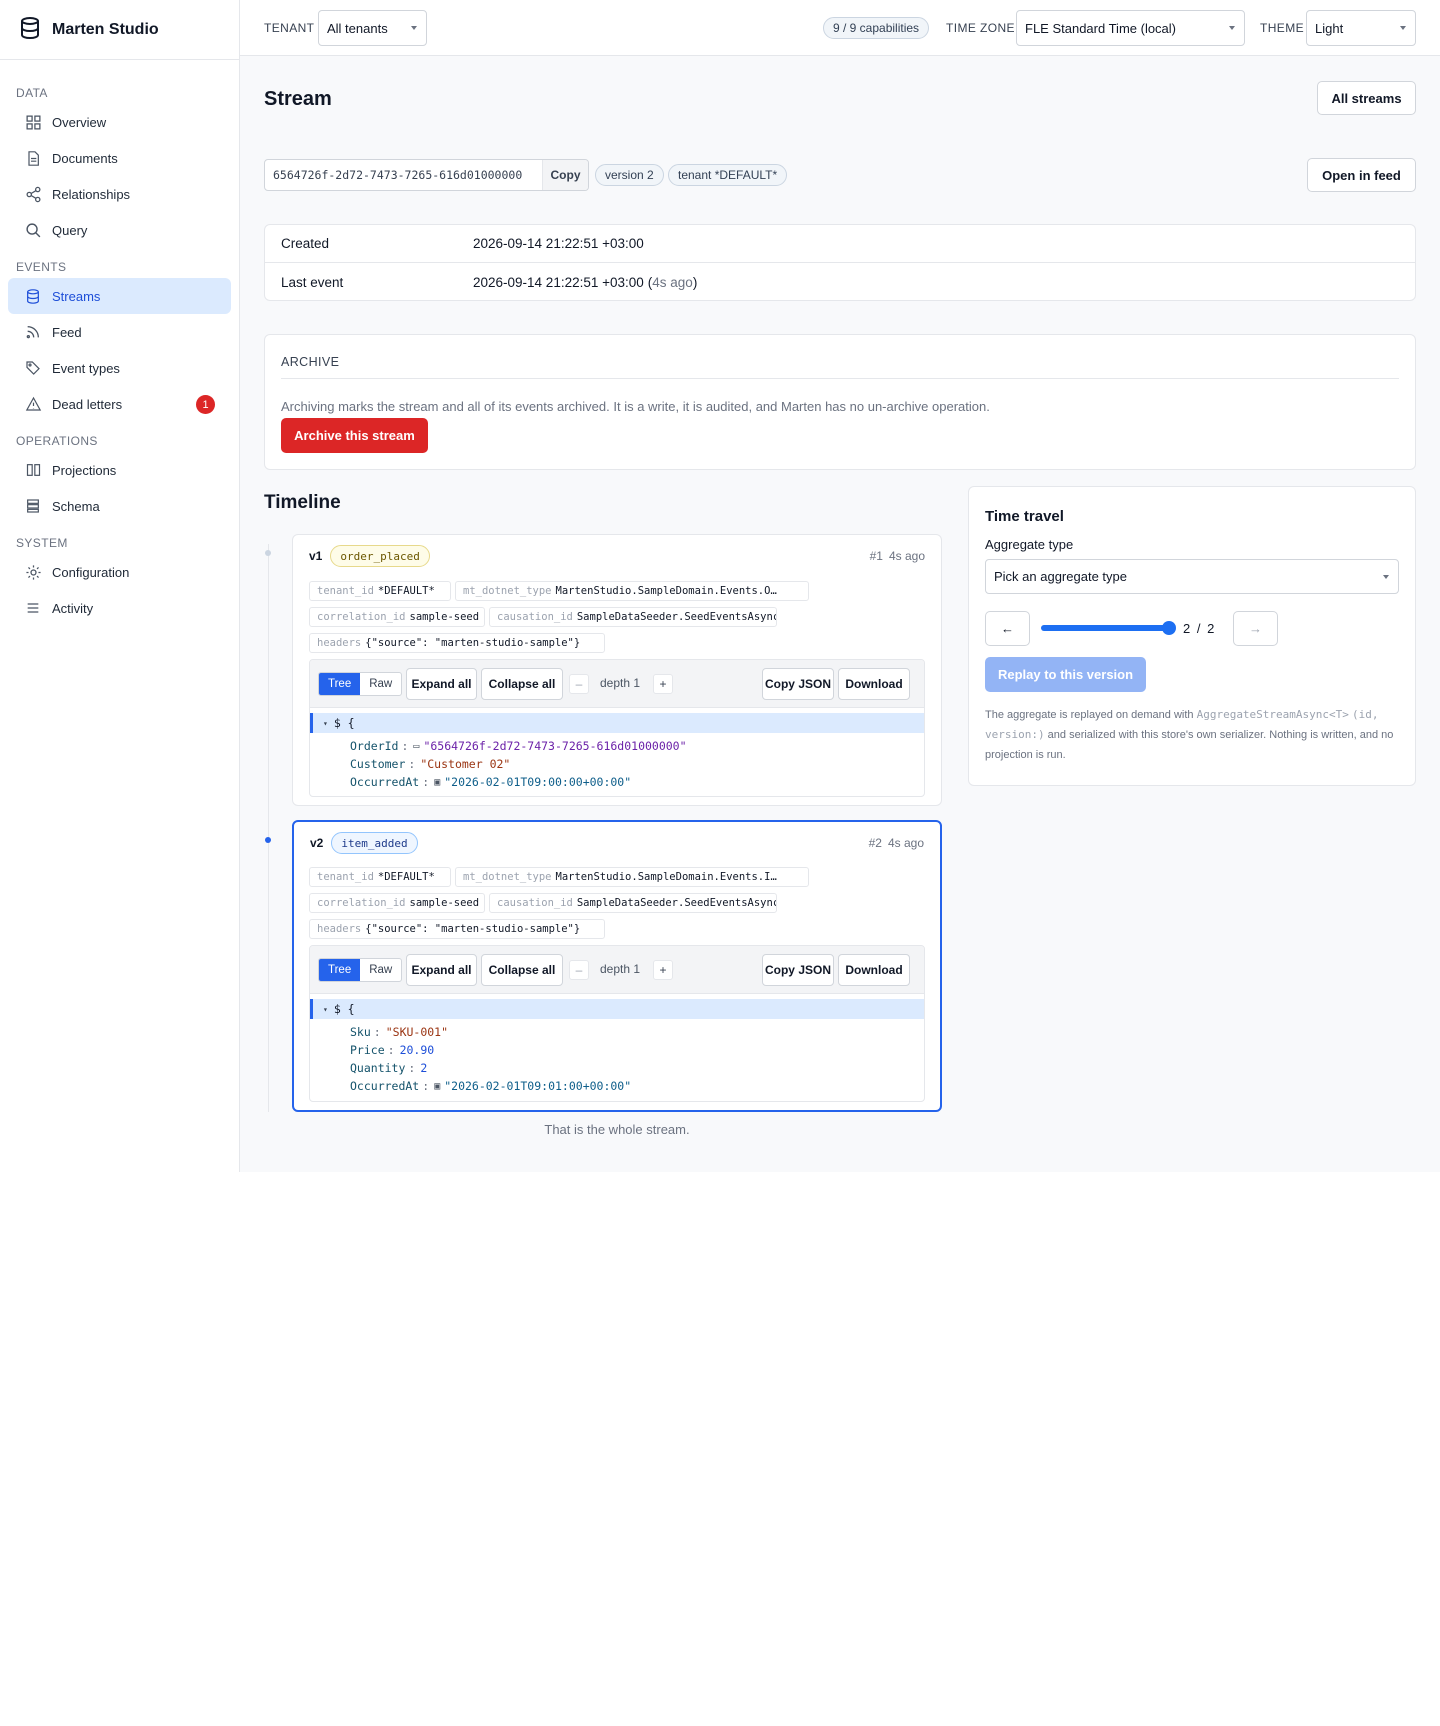 The height and width of the screenshot is (1726, 1440). Describe the element at coordinates (875, 843) in the screenshot. I see `event-seq: #2` at that location.